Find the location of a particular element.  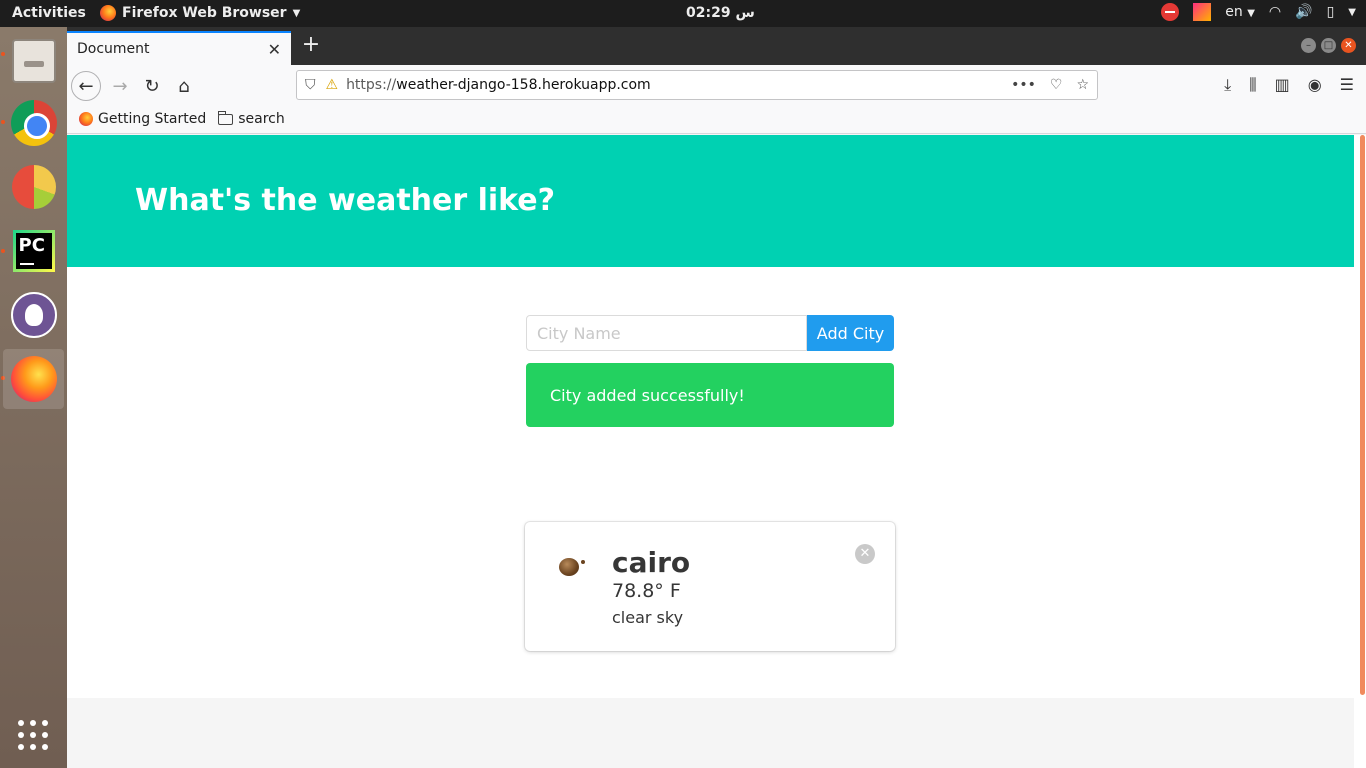

dock-chart-app is located at coordinates (33, 187).